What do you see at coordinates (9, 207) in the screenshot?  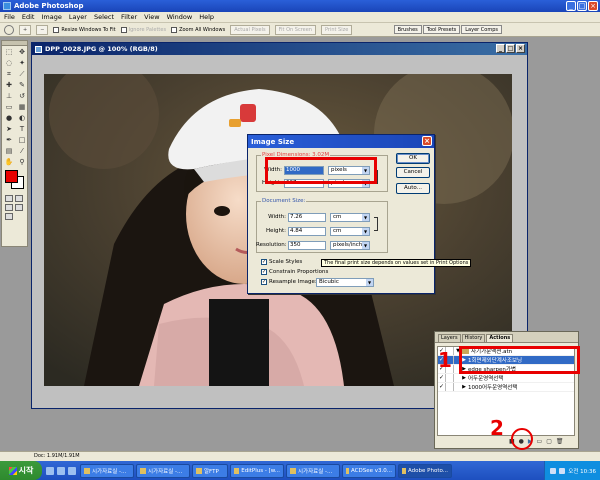 I see `screen-mode-standard-icon` at bounding box center [9, 207].